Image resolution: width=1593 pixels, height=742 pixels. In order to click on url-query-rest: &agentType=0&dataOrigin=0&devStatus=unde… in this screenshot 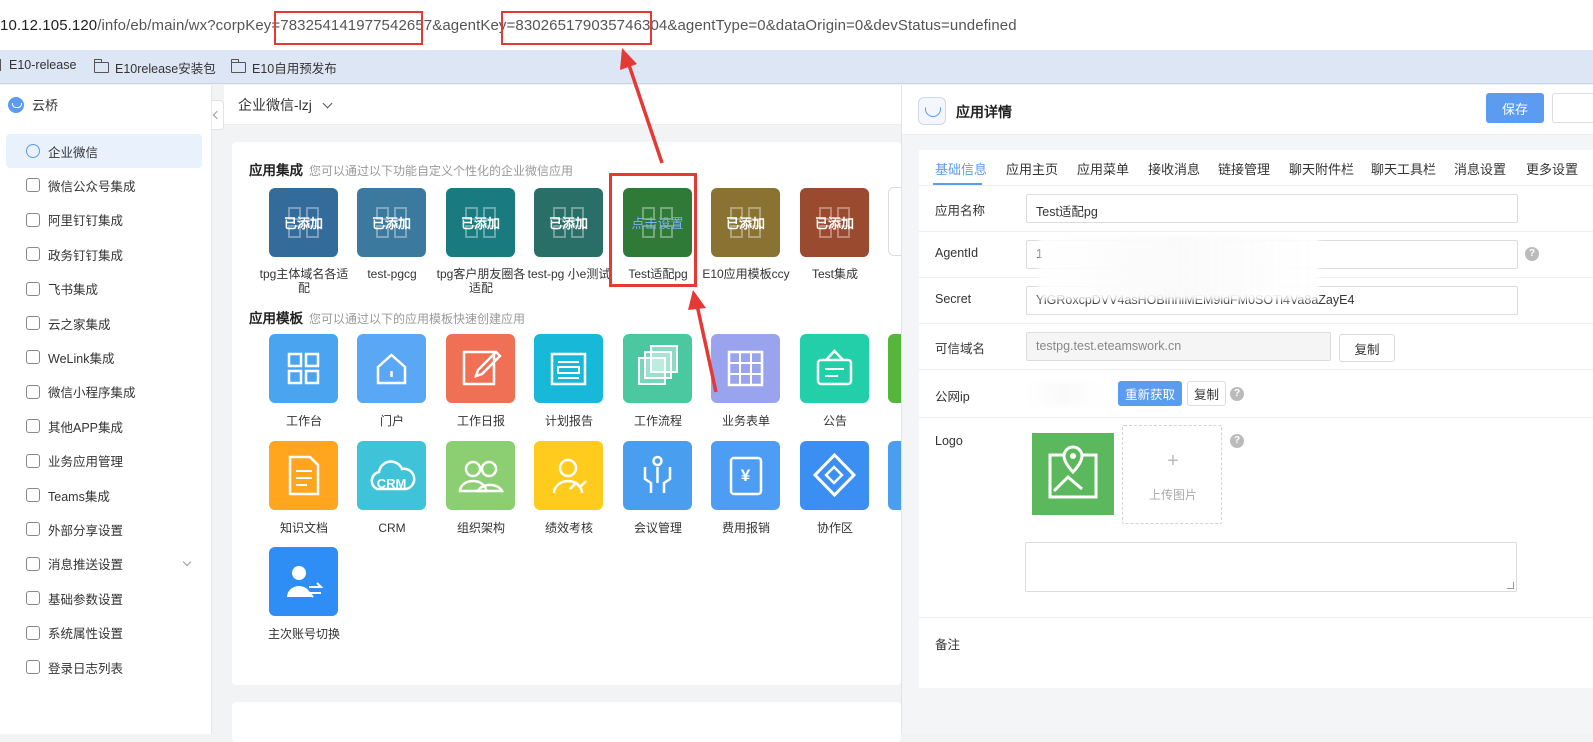, I will do `click(842, 25)`.